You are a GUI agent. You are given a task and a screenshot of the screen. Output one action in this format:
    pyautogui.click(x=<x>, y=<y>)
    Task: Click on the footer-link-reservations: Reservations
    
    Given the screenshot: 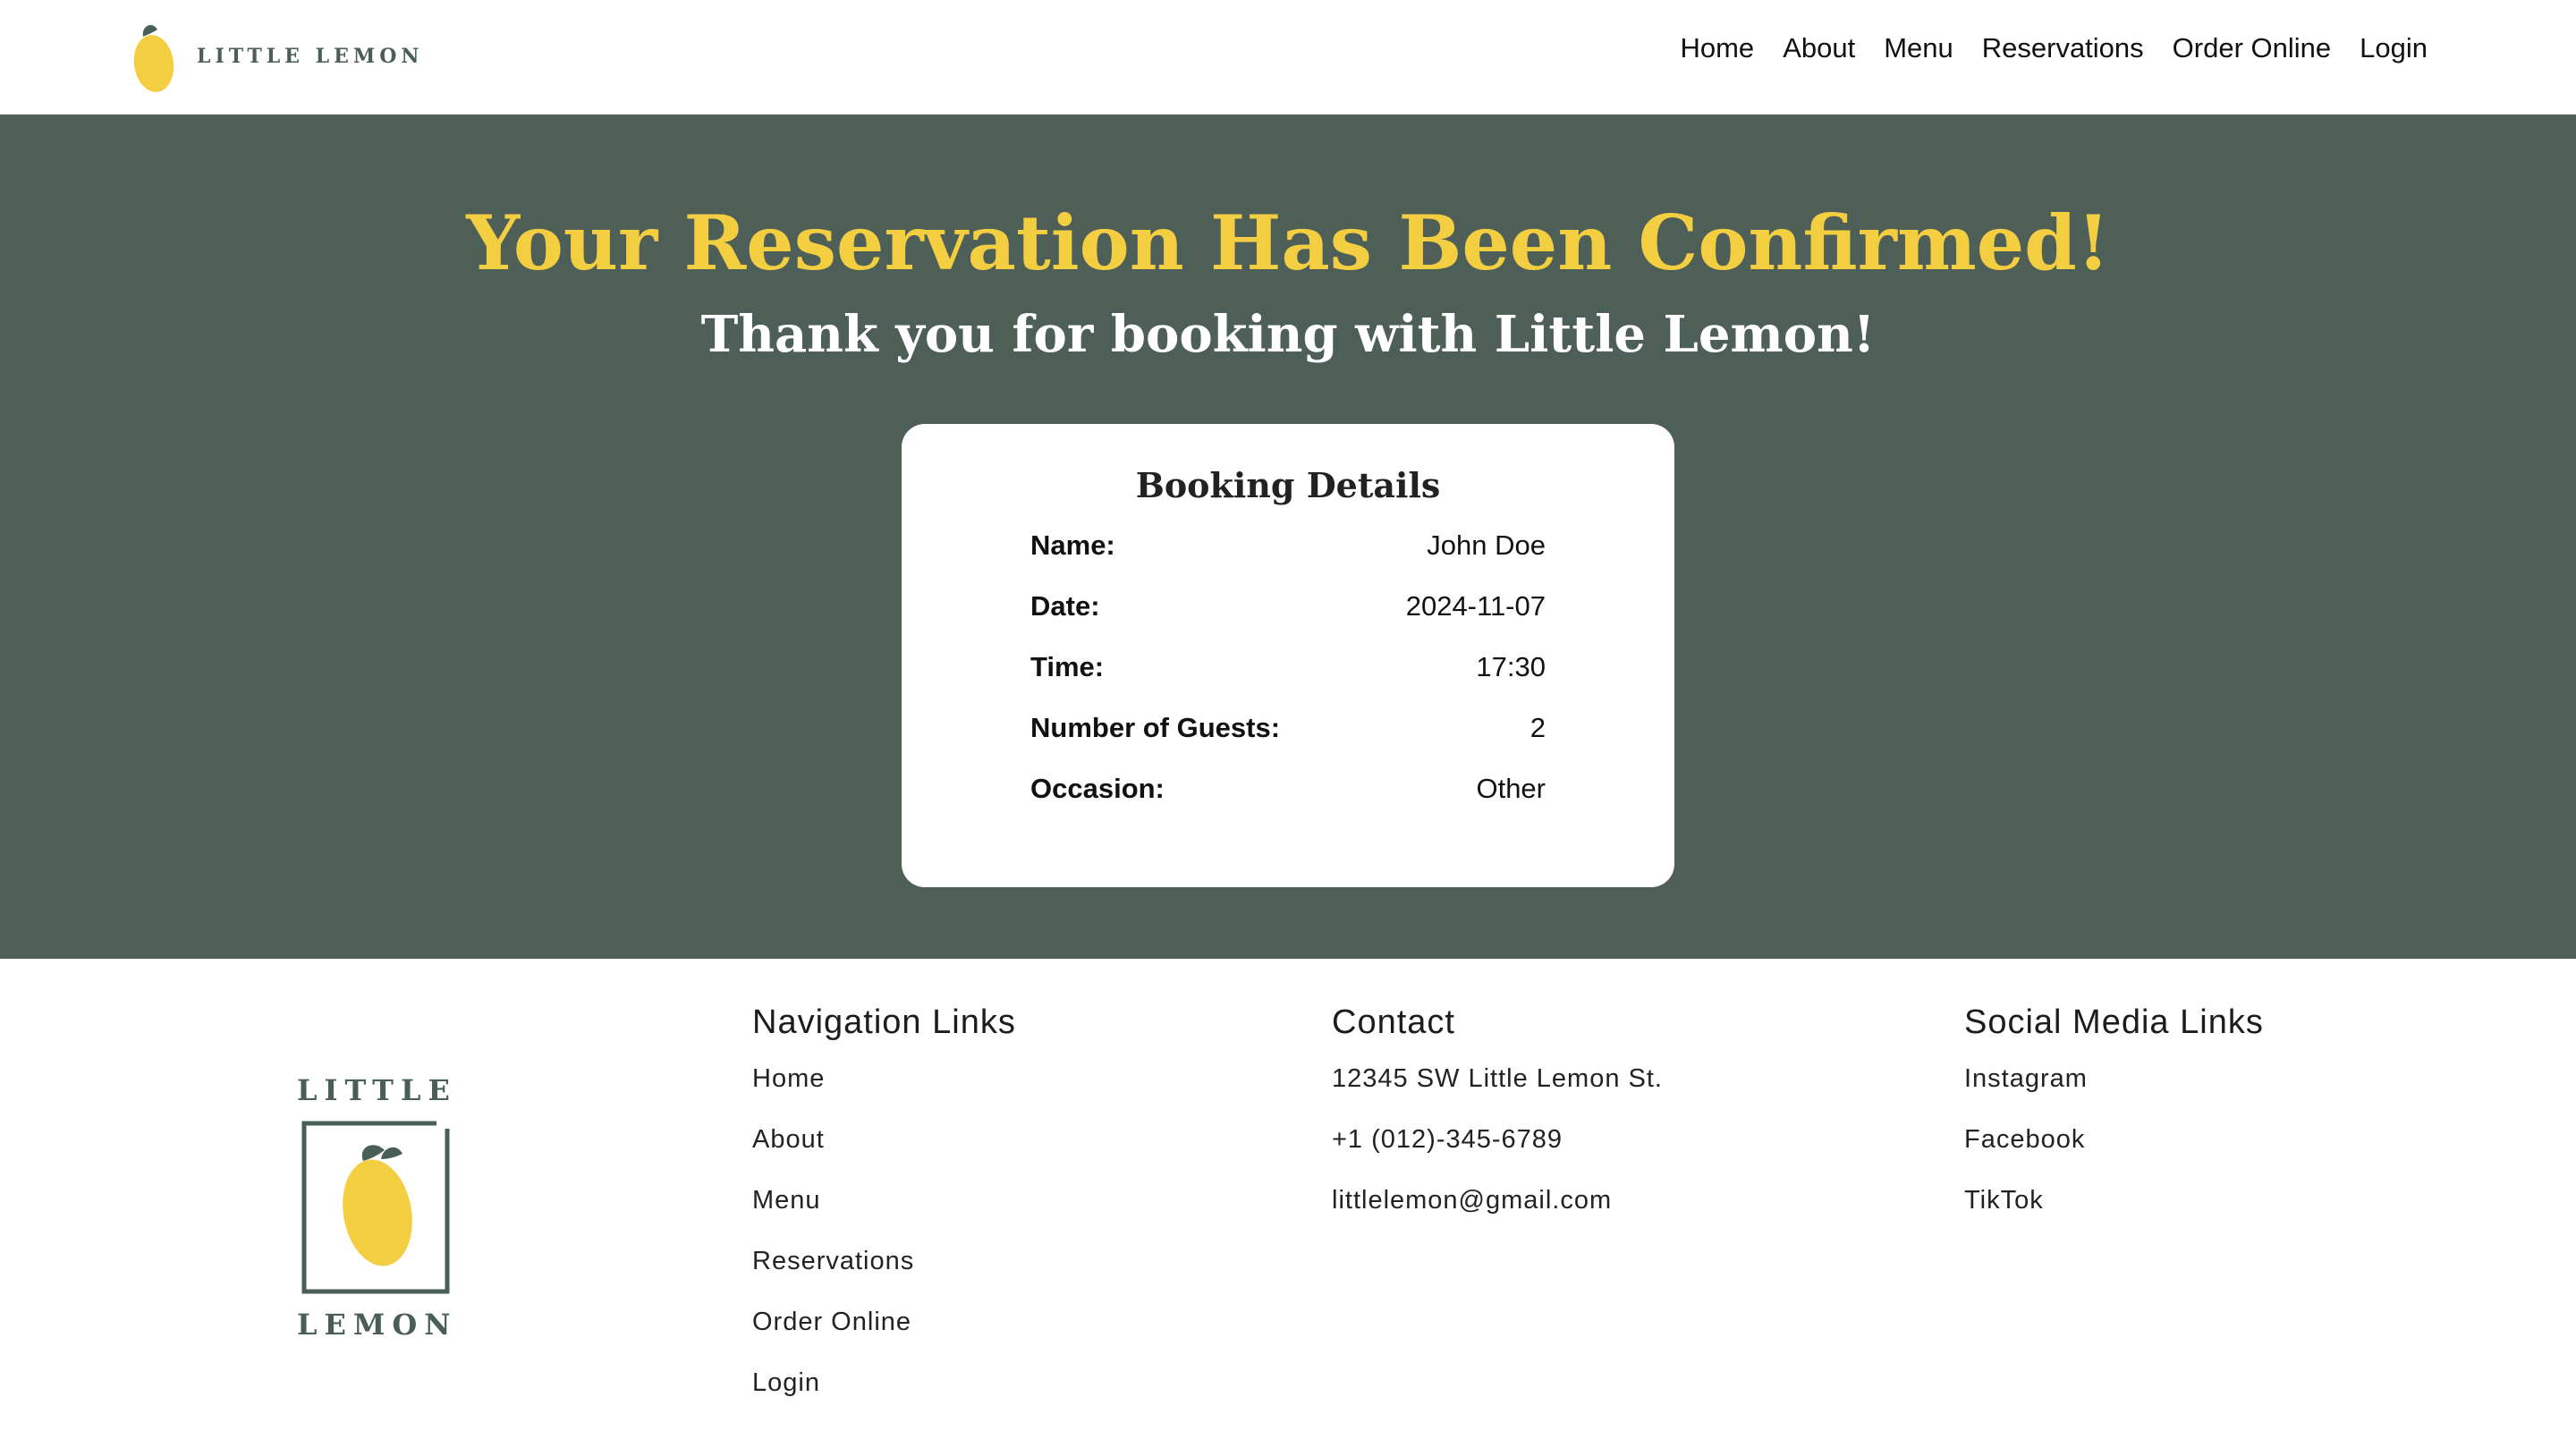 What is the action you would take?
    pyautogui.click(x=884, y=1279)
    